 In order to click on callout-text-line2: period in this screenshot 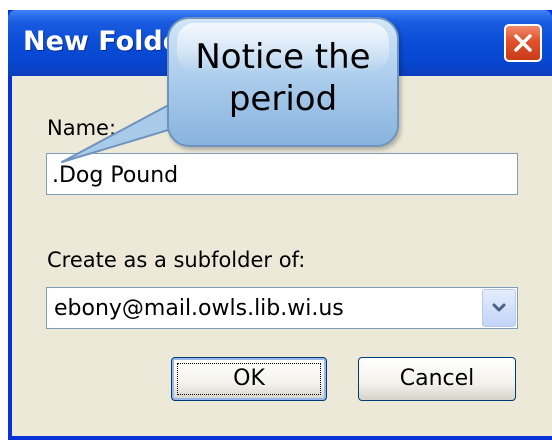, I will do `click(283, 99)`.